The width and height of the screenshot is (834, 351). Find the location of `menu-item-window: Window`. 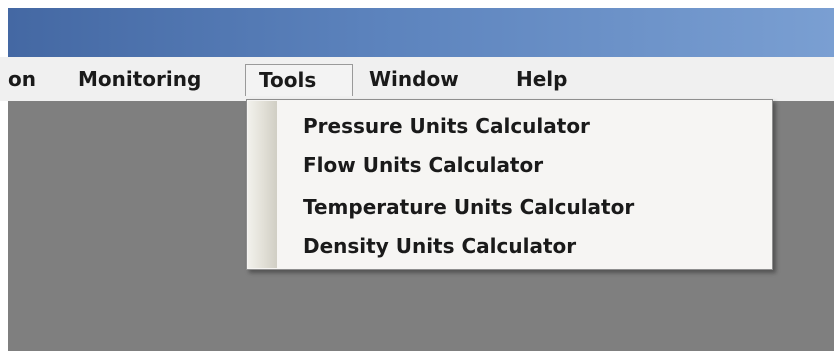

menu-item-window: Window is located at coordinates (414, 80).